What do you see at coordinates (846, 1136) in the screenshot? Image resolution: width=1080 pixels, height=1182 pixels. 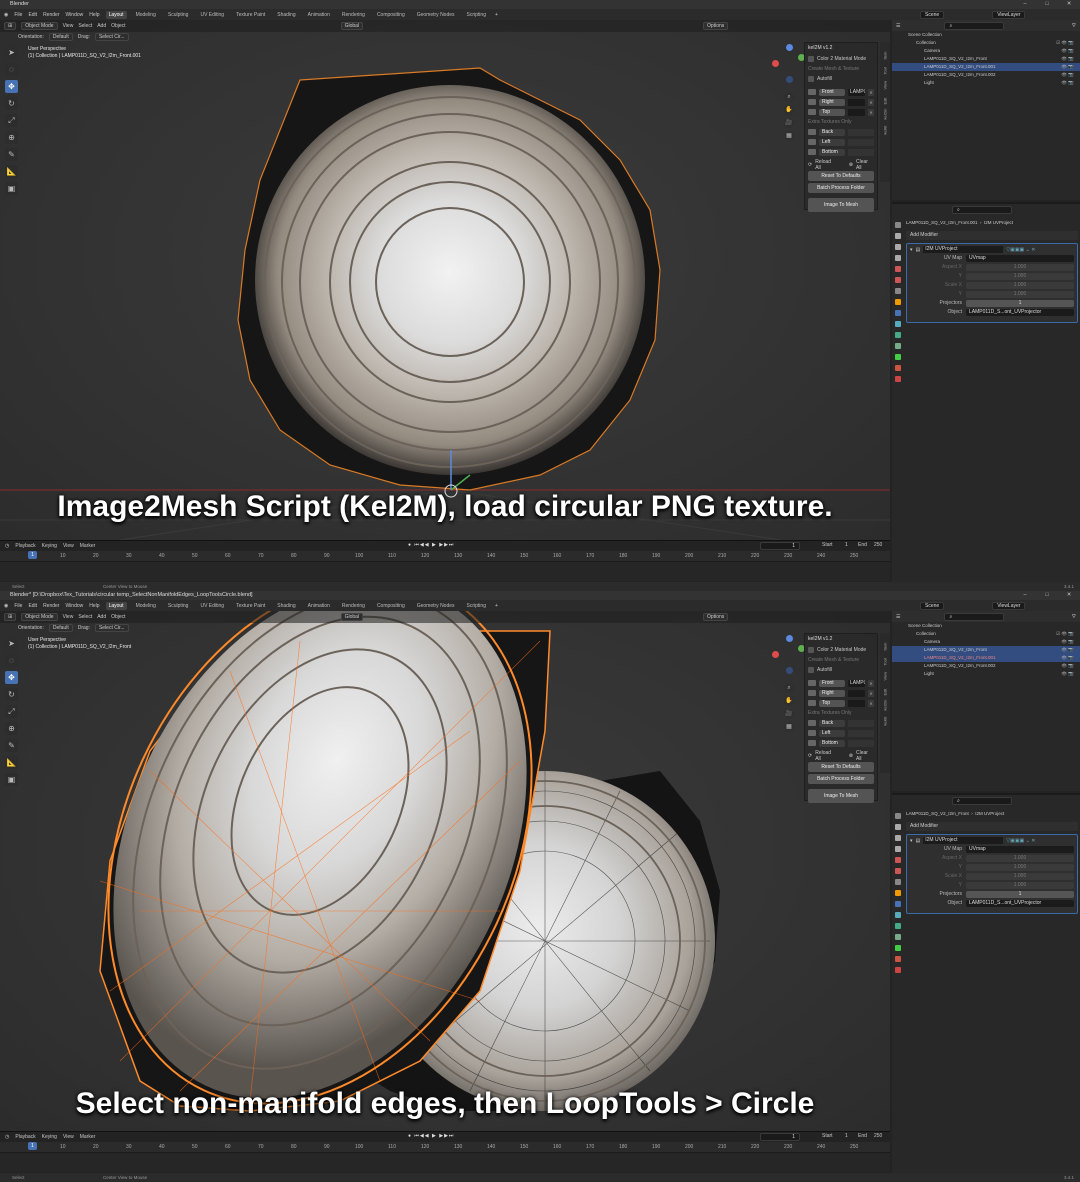 I see `start-field: 1` at bounding box center [846, 1136].